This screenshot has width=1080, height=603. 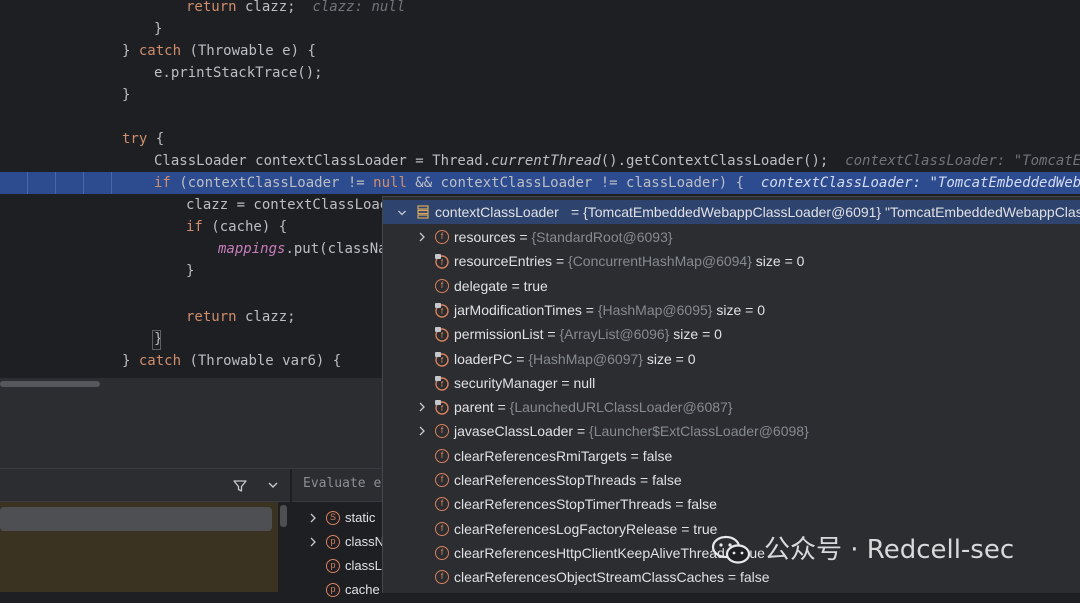 What do you see at coordinates (136, 519) in the screenshot?
I see `selected-frame-row` at bounding box center [136, 519].